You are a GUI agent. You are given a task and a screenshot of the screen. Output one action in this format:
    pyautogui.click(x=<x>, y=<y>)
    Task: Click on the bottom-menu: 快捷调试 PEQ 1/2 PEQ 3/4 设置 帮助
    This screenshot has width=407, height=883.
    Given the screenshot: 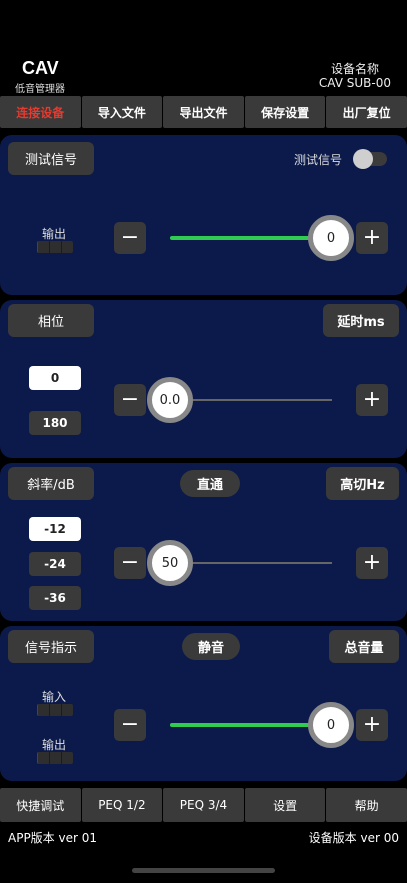 What is the action you would take?
    pyautogui.click(x=203, y=805)
    